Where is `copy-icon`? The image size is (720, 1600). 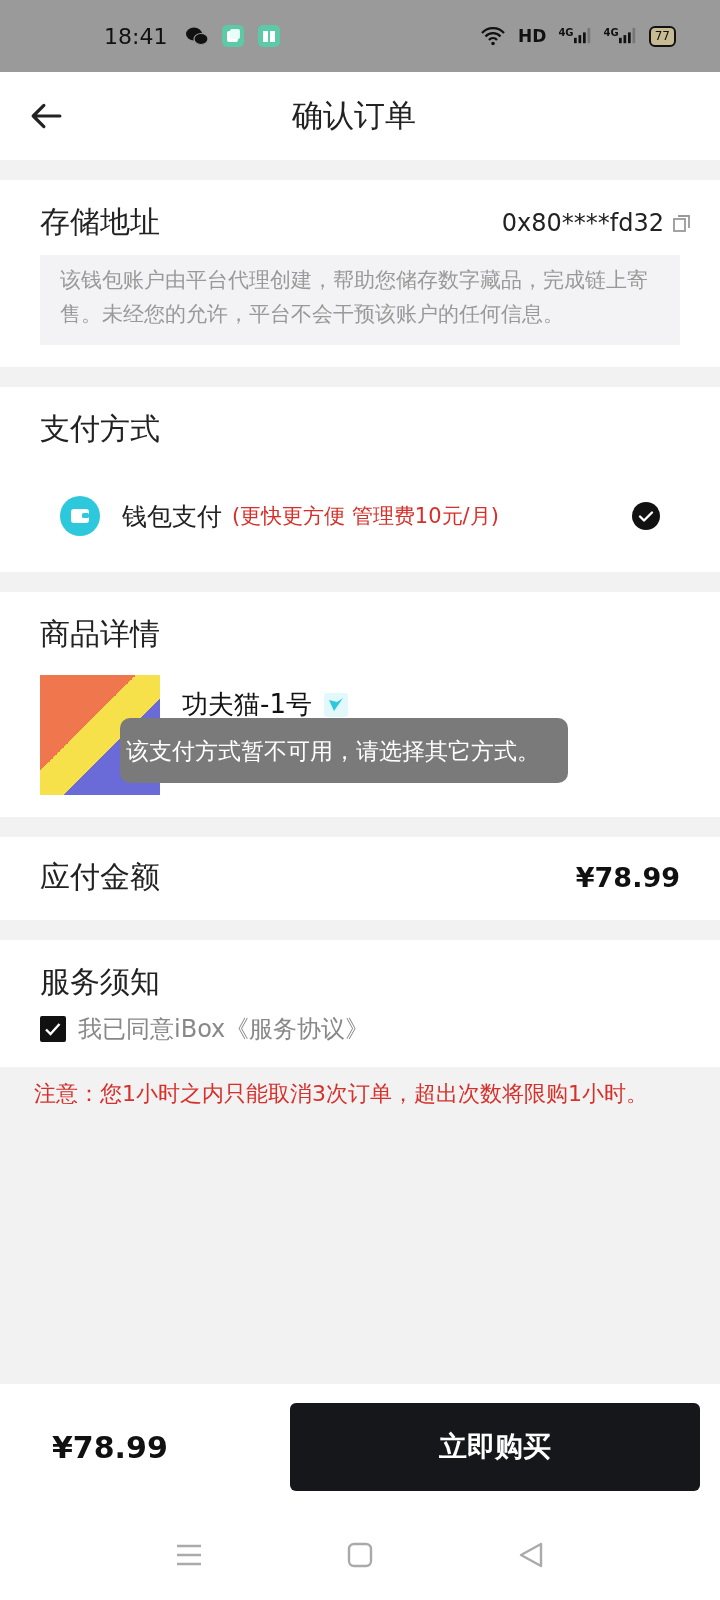
copy-icon is located at coordinates (682, 222).